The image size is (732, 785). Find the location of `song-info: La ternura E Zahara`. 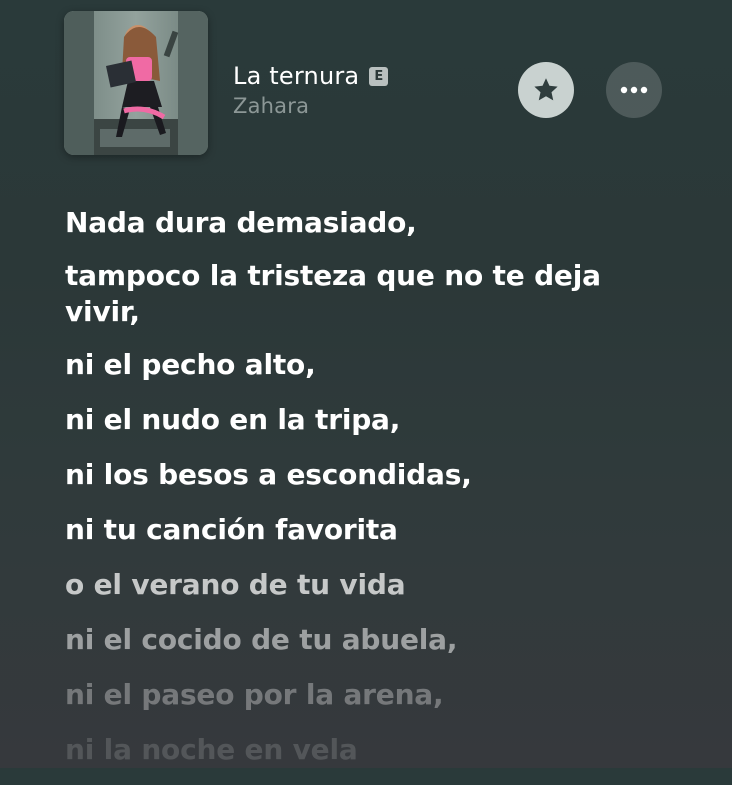

song-info: La ternura E Zahara is located at coordinates (311, 89).